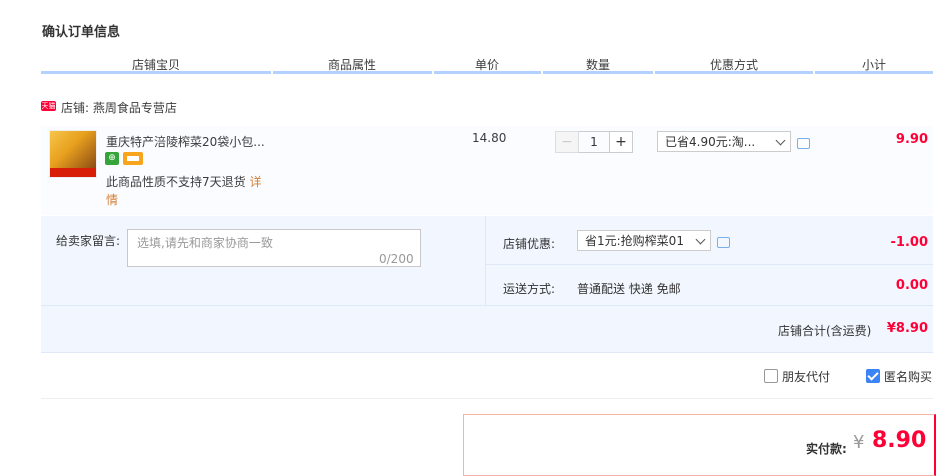 The image size is (946, 476). Describe the element at coordinates (88, 241) in the screenshot. I see `seller-message-label: 给卖家留言:` at that location.